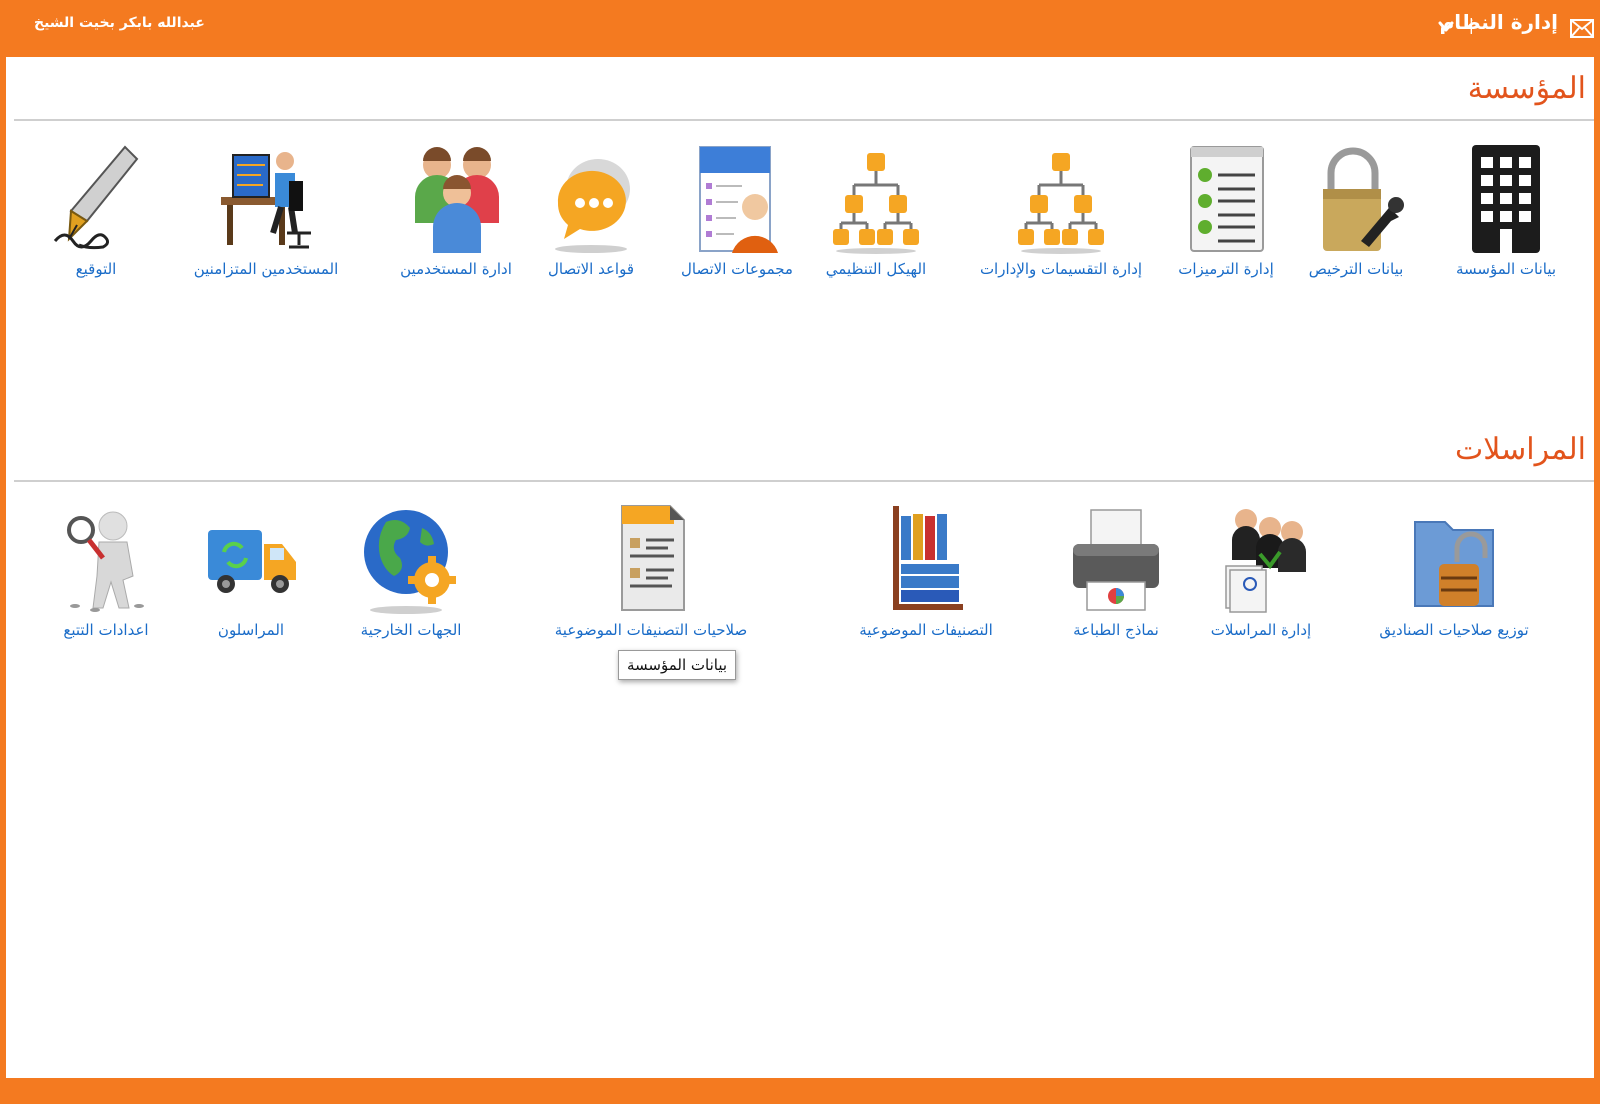 This screenshot has width=1600, height=1104. I want to click on envelope-icon, so click(1582, 28).